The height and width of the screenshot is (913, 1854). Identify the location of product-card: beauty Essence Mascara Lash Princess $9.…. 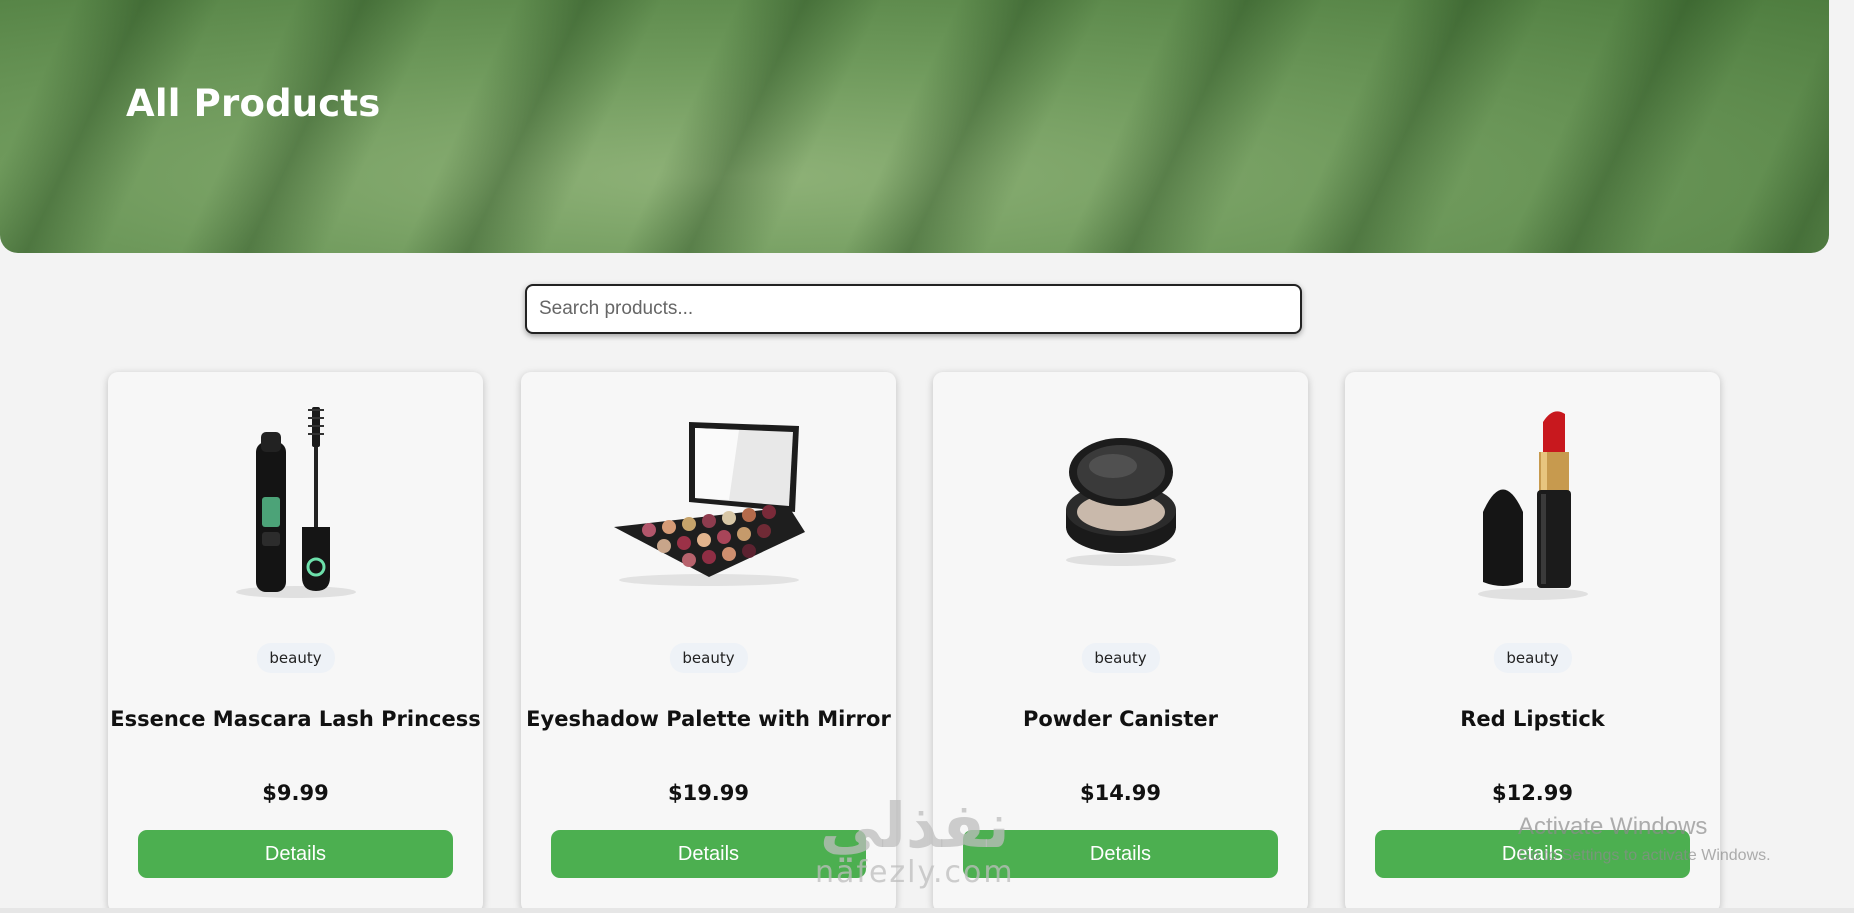
(295, 642).